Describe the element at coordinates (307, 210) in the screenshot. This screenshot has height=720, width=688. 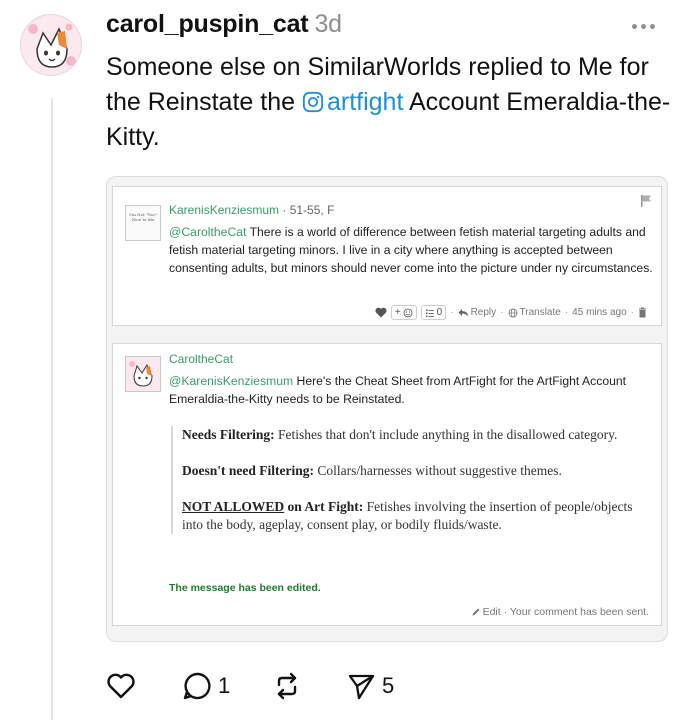
I see `comment-author-meta: · 51-55, F` at that location.